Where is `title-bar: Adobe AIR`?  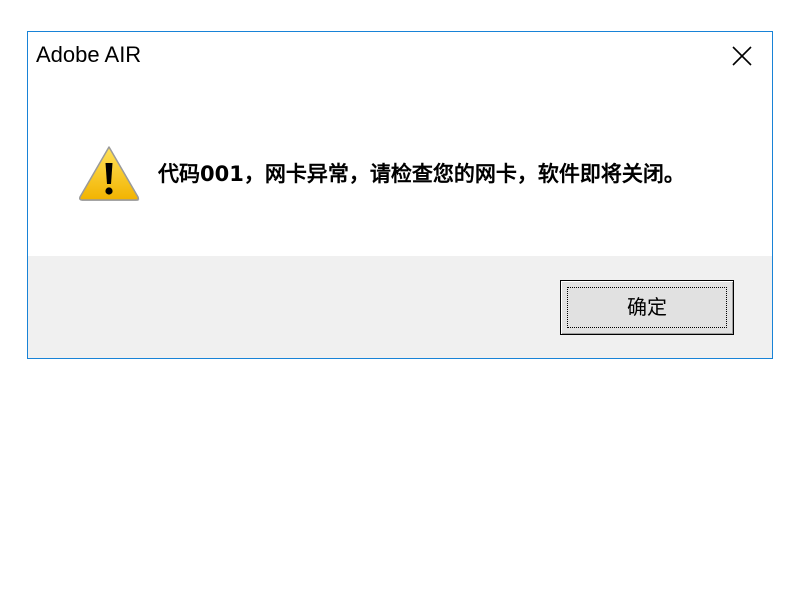
title-bar: Adobe AIR is located at coordinates (400, 55).